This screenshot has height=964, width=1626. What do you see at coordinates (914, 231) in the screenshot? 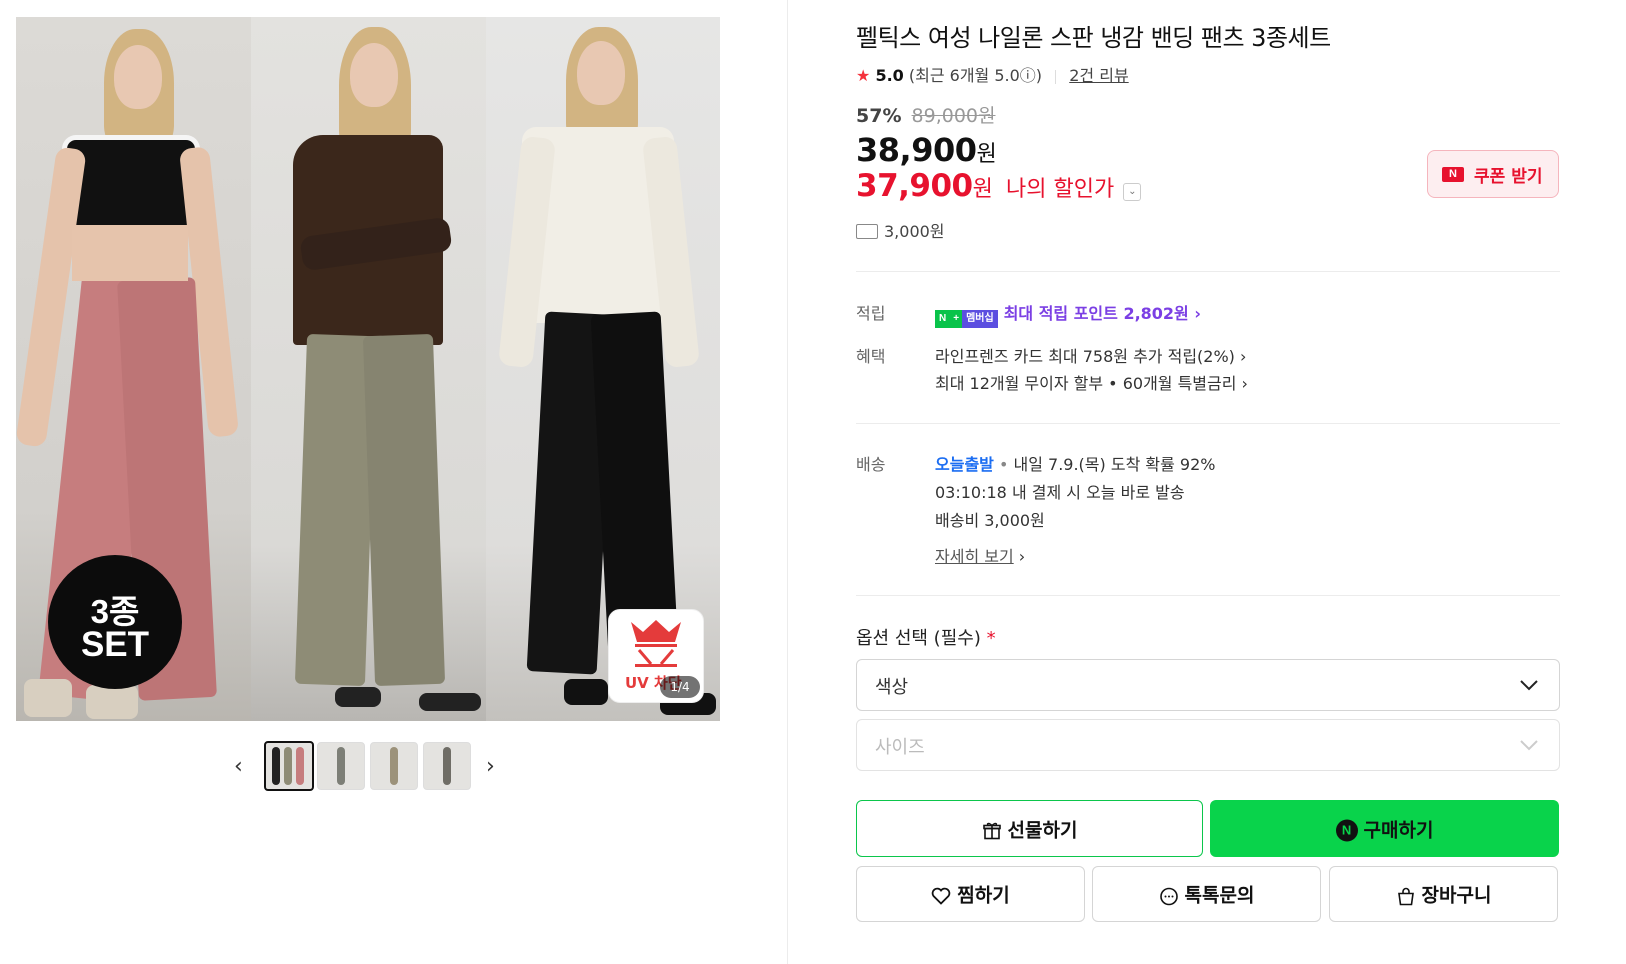
I see `shipping-fee: 3,000원` at bounding box center [914, 231].